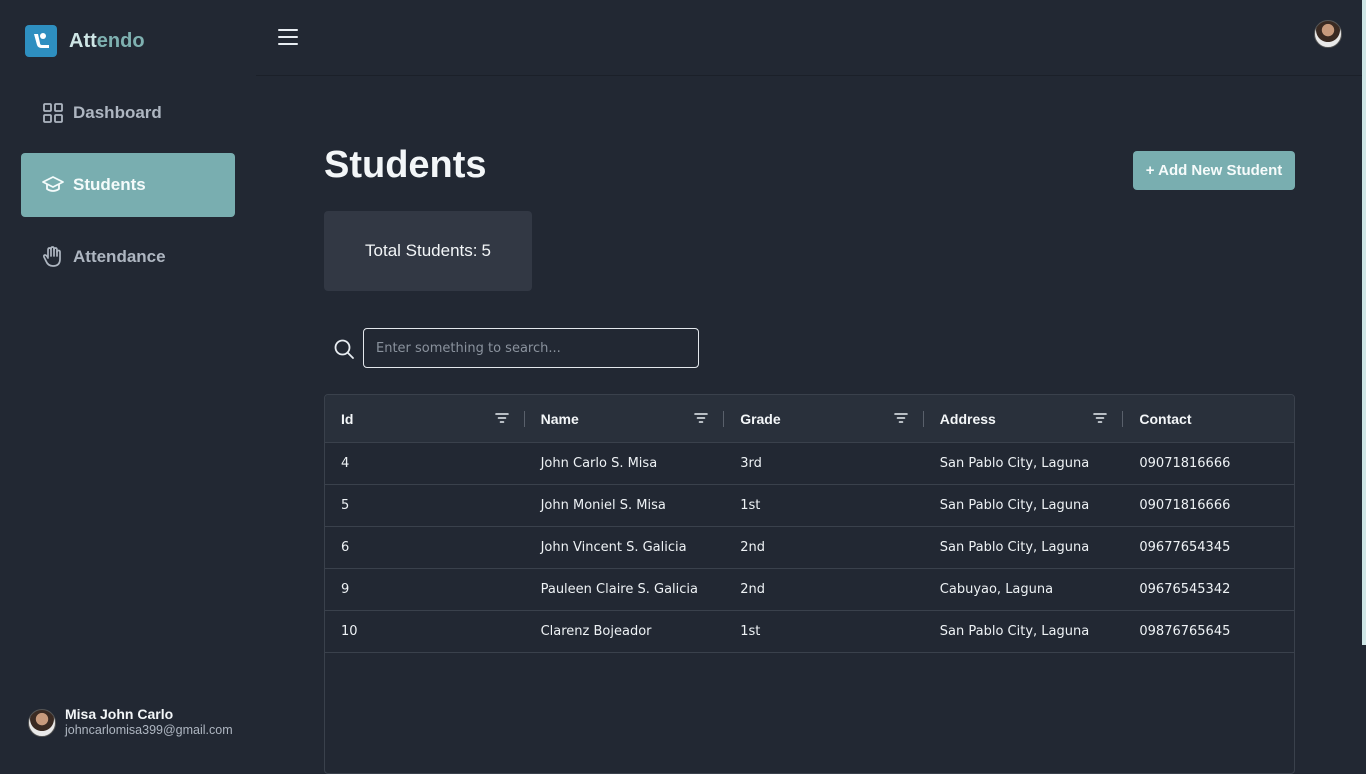 This screenshot has height=774, width=1366. Describe the element at coordinates (1185, 631) in the screenshot. I see `cell-contact: 09876765645` at that location.